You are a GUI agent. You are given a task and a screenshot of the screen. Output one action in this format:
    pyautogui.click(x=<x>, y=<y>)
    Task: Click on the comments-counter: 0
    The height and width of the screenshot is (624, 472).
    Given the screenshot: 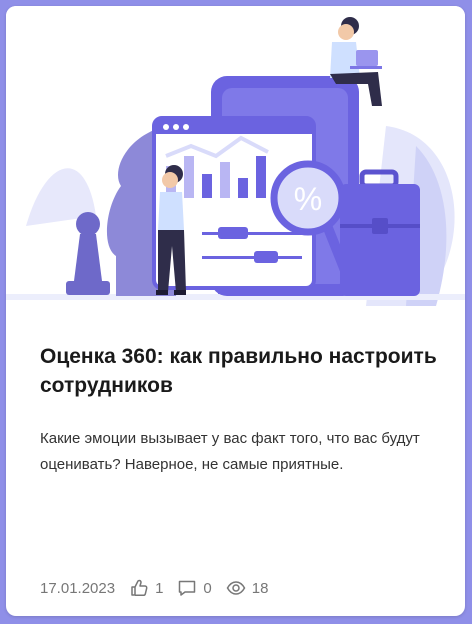 What is the action you would take?
    pyautogui.click(x=194, y=588)
    